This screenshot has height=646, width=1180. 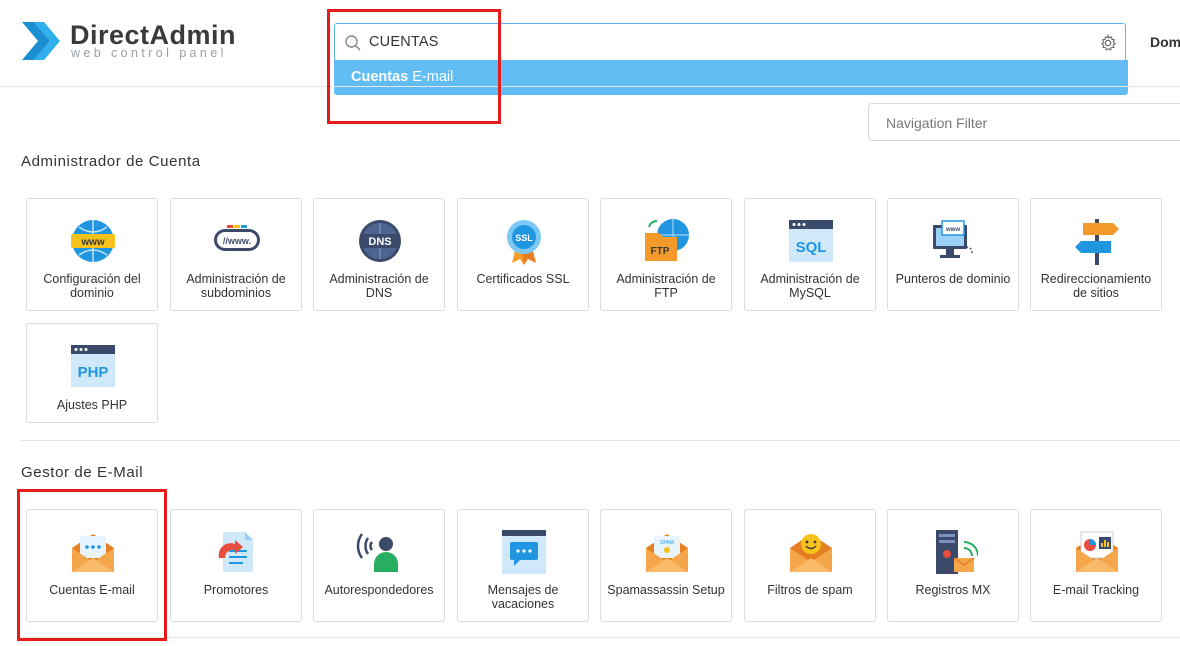 I want to click on gear-icon, so click(x=1108, y=45).